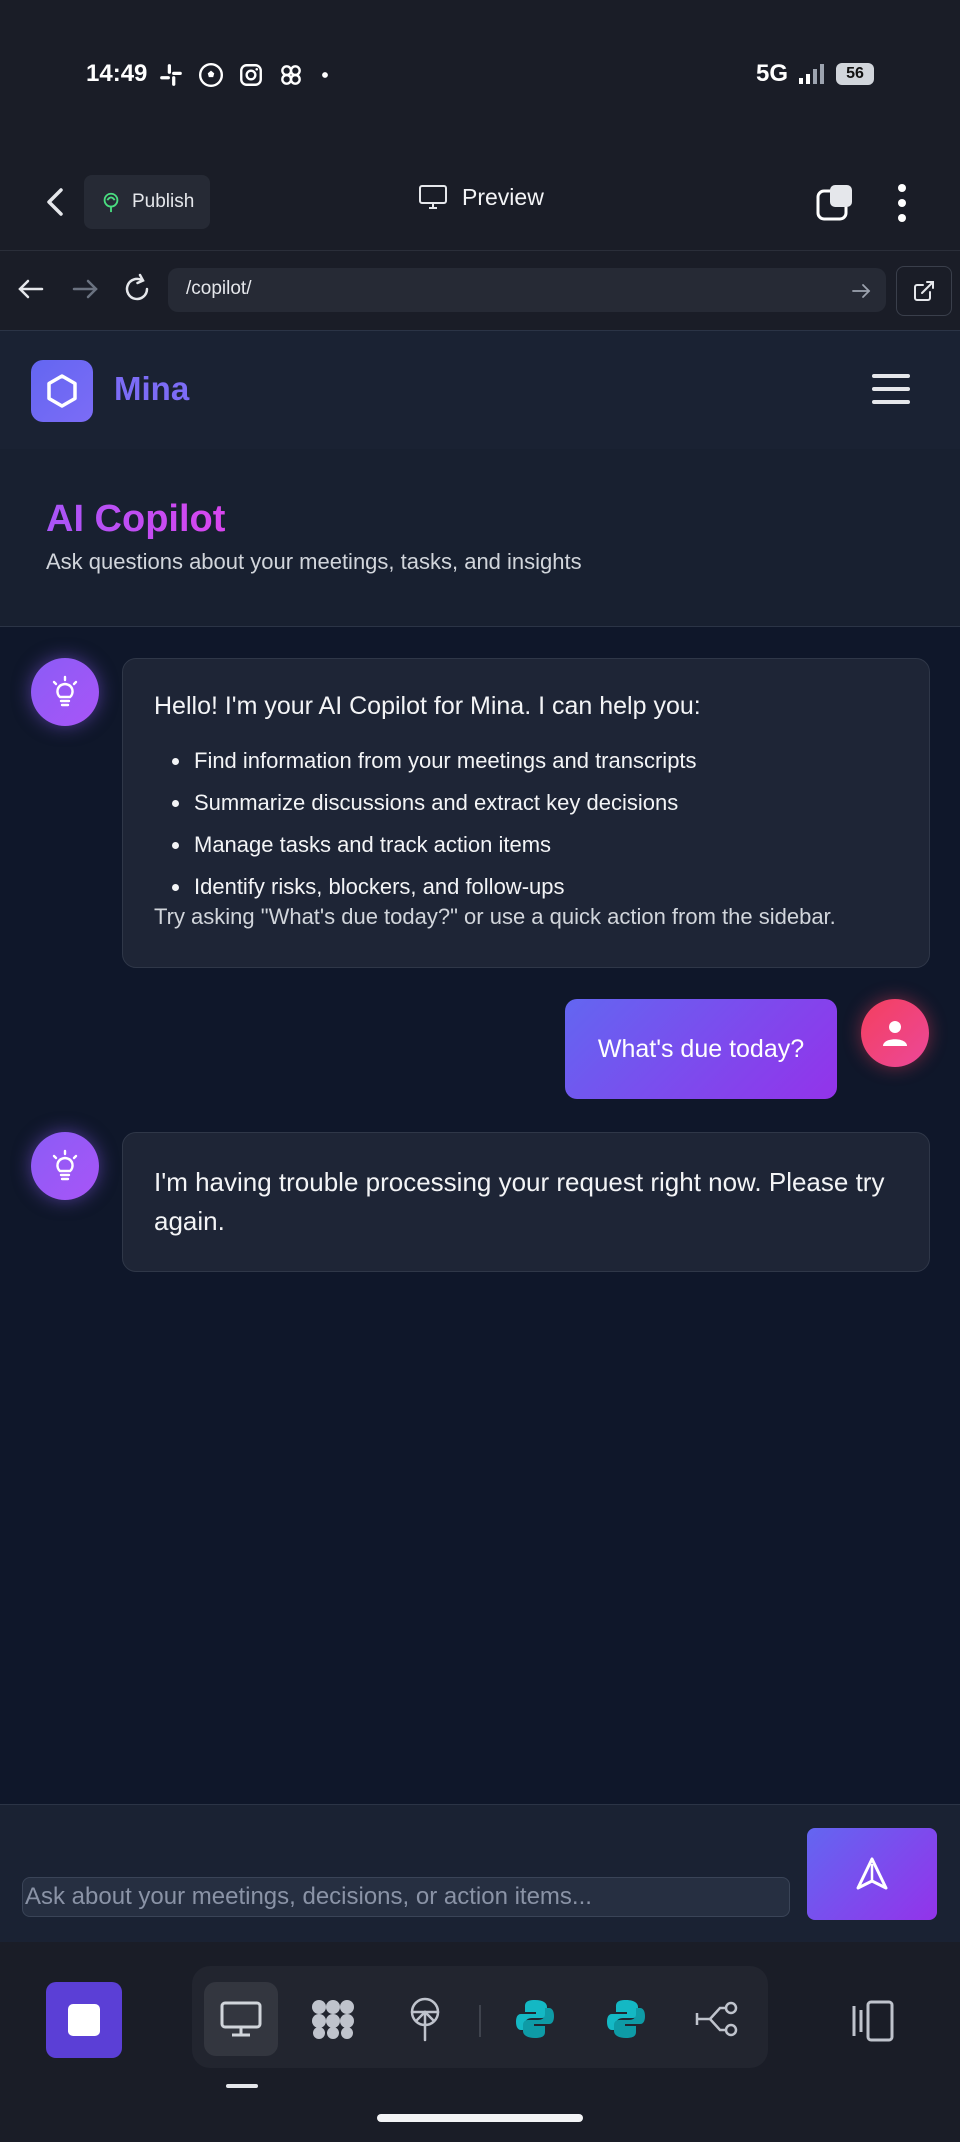 Image resolution: width=960 pixels, height=2142 pixels. What do you see at coordinates (111, 202) in the screenshot?
I see `publish-icon` at bounding box center [111, 202].